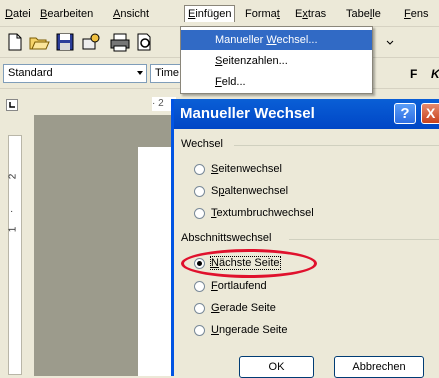  Describe the element at coordinates (435, 74) in the screenshot. I see `italic-button: K` at that location.